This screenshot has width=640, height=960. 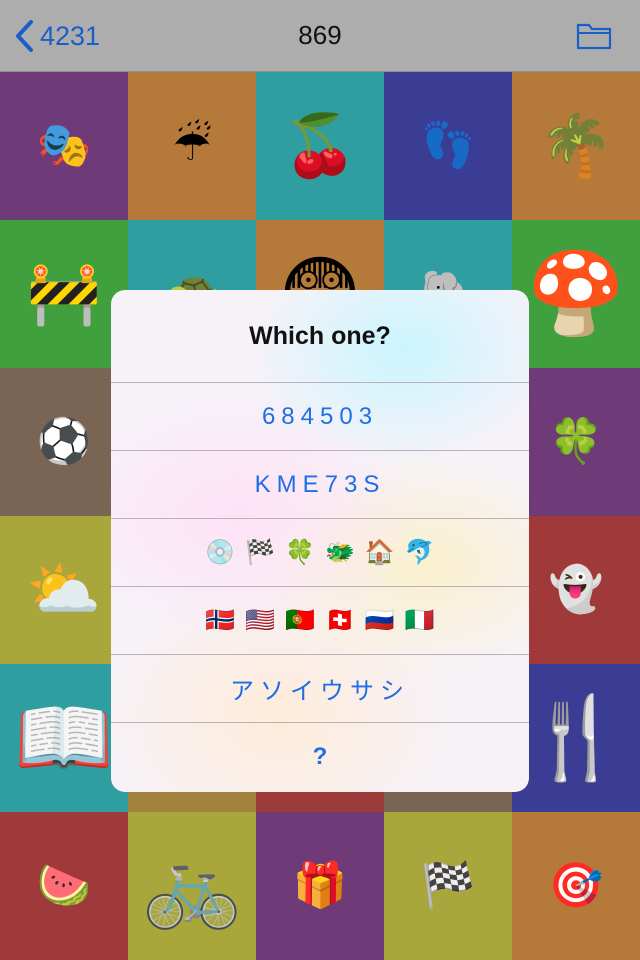 I want to click on alert-title: Which one?, so click(x=320, y=336).